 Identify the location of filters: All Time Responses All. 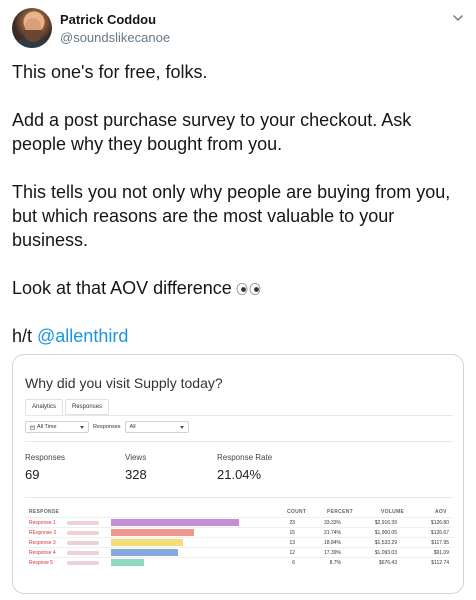
(107, 427).